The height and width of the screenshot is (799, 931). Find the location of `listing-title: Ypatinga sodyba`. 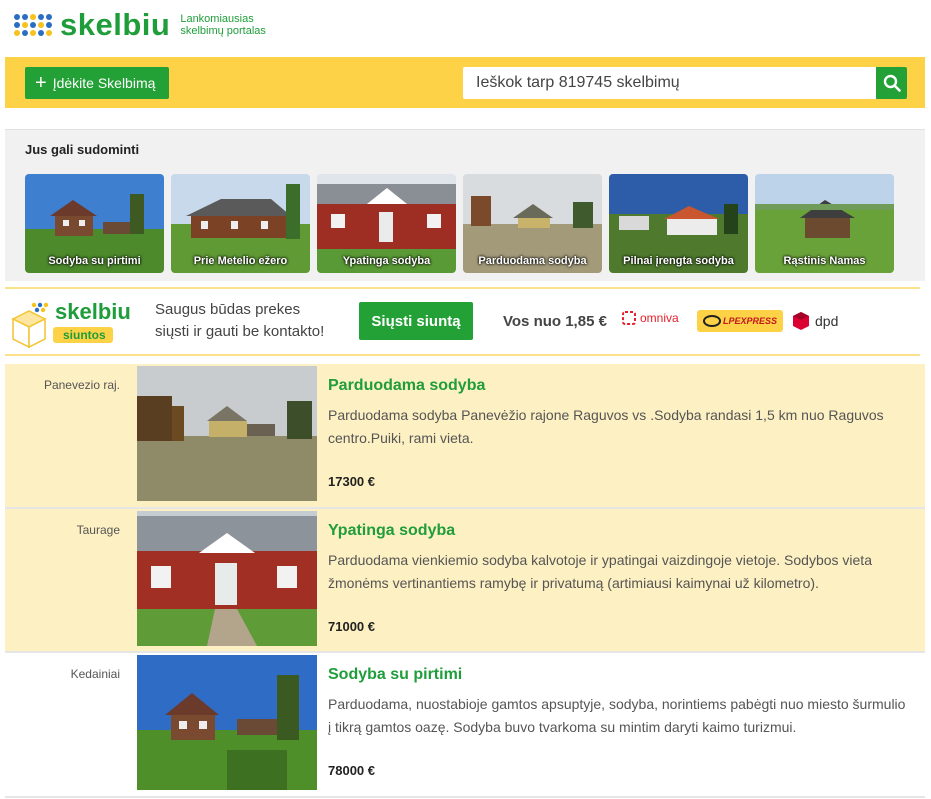

listing-title: Ypatinga sodyba is located at coordinates (391, 531).